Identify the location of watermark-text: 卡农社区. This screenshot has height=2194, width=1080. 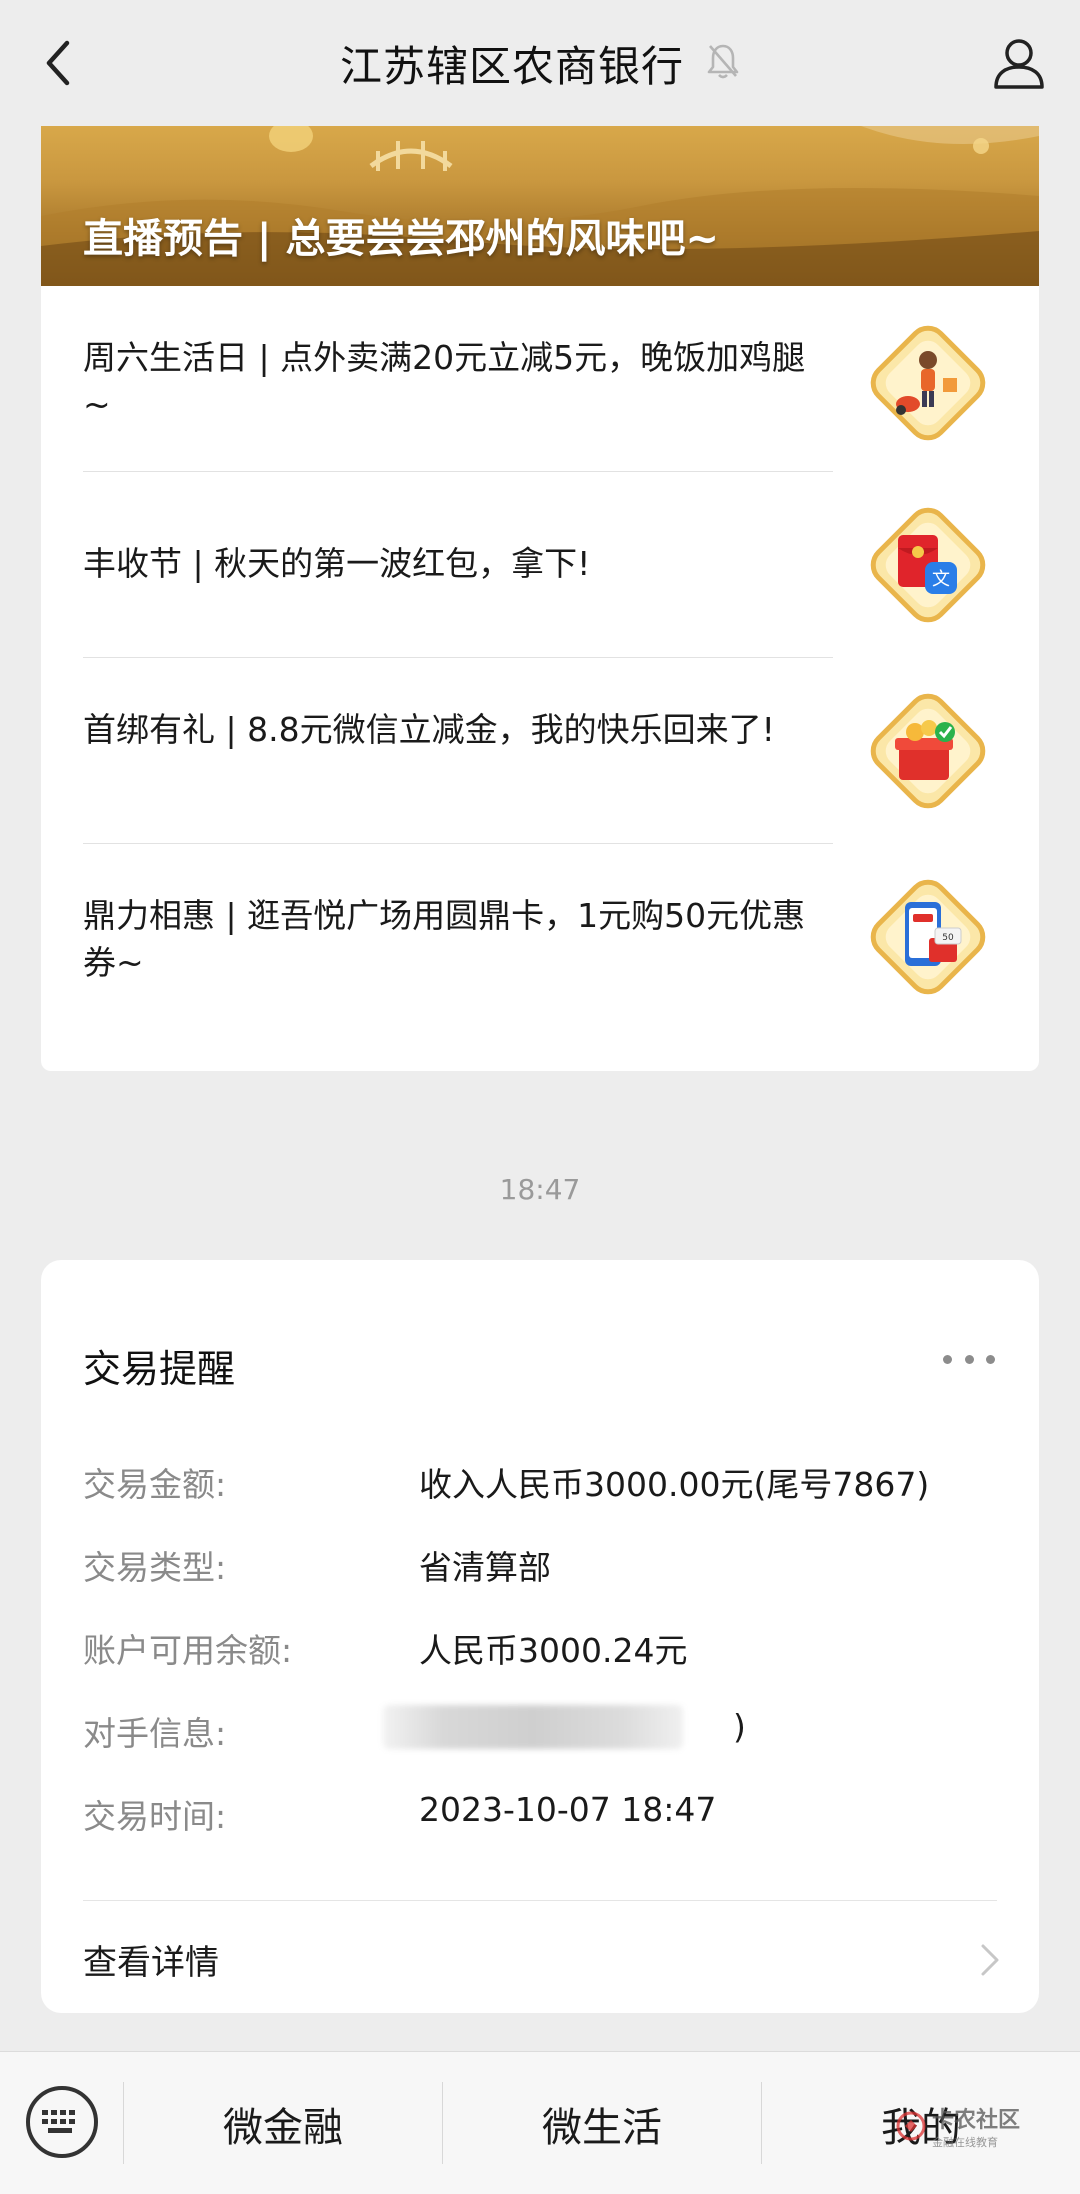
(975, 2120).